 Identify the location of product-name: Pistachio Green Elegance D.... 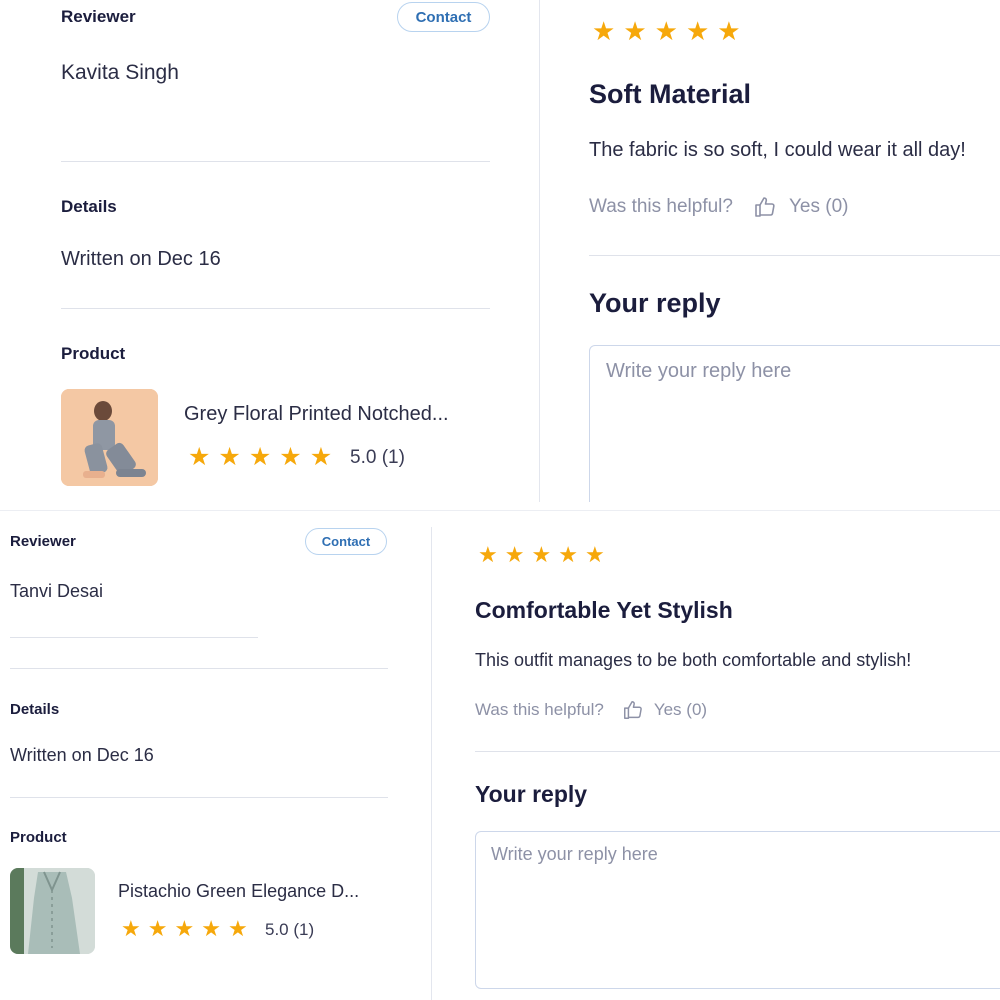
(255, 891).